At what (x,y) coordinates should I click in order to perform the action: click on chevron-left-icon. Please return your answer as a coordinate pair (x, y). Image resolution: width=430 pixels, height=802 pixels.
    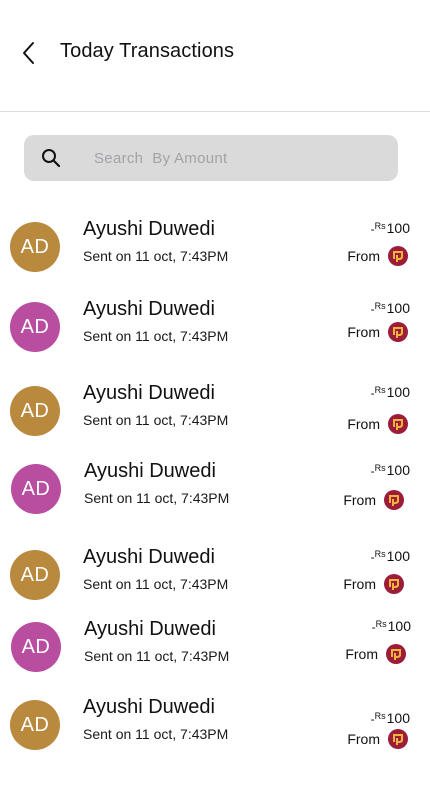
    Looking at the image, I should click on (28, 53).